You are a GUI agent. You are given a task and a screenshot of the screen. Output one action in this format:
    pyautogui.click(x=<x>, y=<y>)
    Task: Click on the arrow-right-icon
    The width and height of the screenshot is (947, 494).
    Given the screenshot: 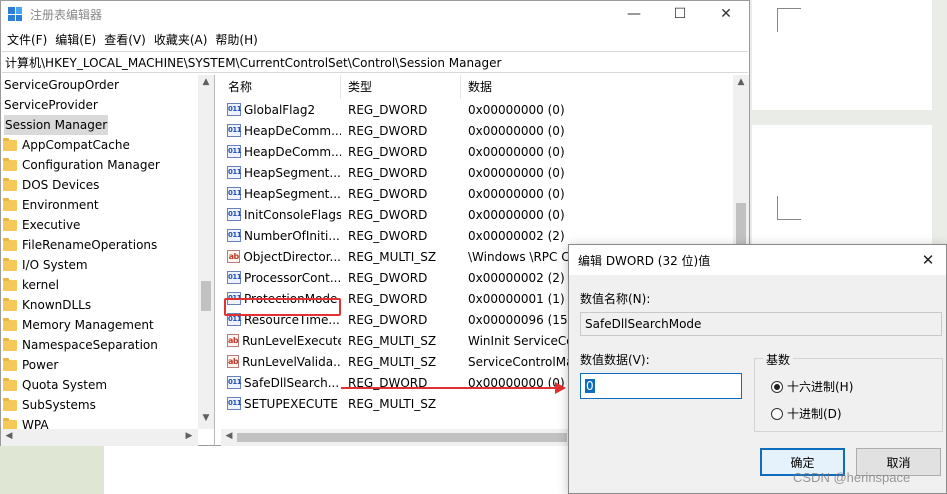 What is the action you would take?
    pyautogui.click(x=560, y=388)
    